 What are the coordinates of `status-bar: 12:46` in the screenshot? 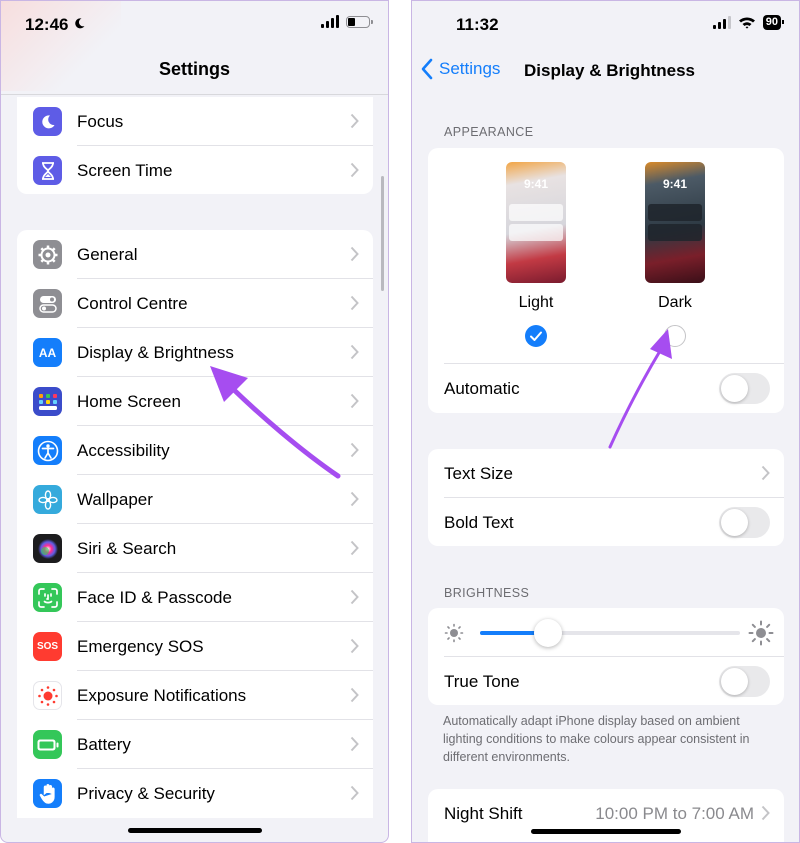 It's located at (194, 25).